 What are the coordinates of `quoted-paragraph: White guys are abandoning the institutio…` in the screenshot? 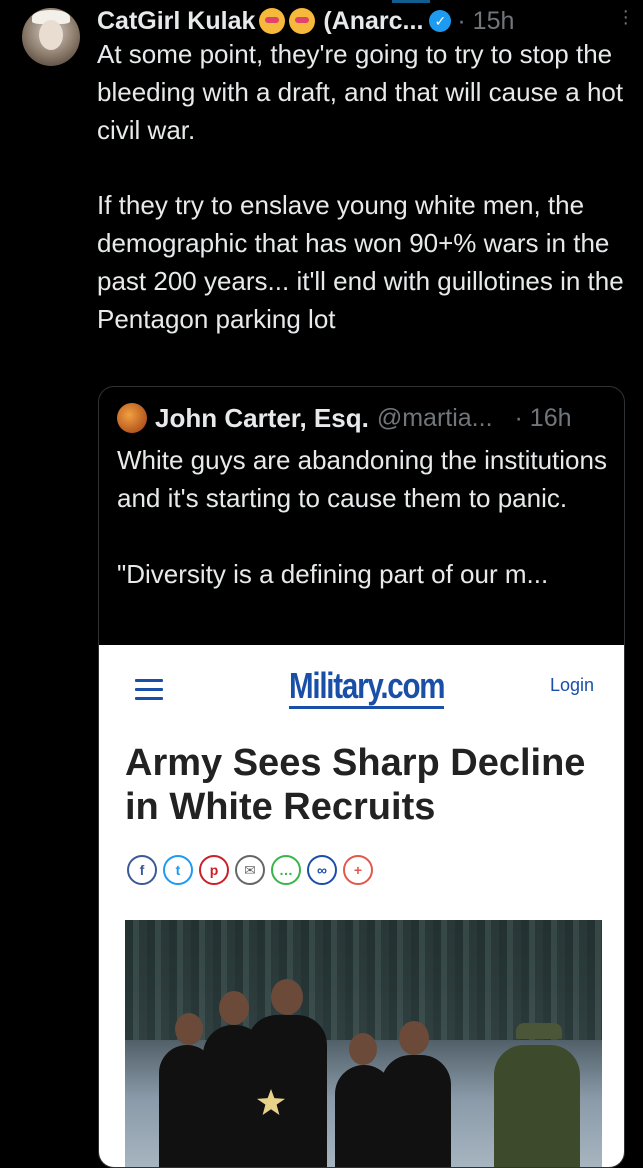 It's located at (362, 479).